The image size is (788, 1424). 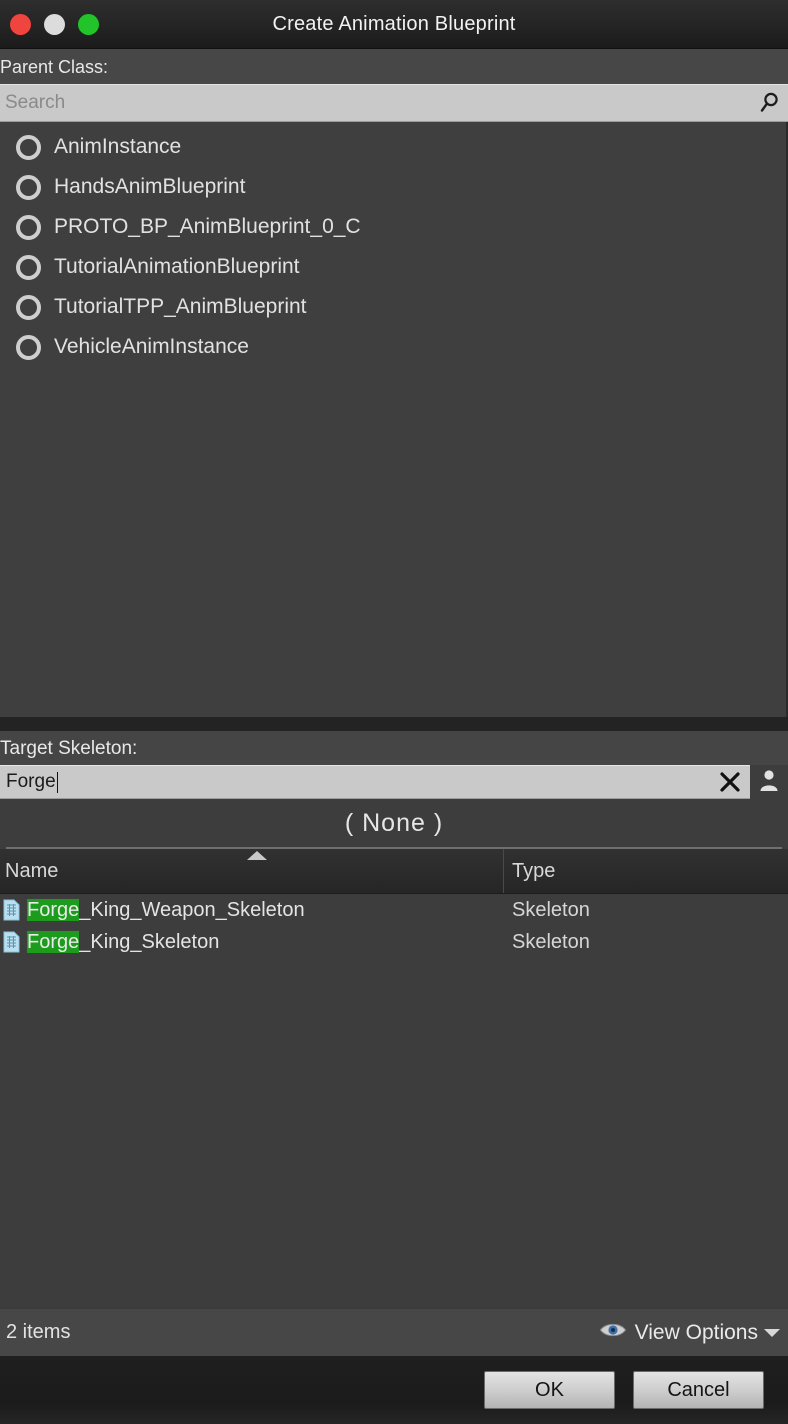 I want to click on parent-class-option: HandsAnimBlueprint, so click(x=393, y=187).